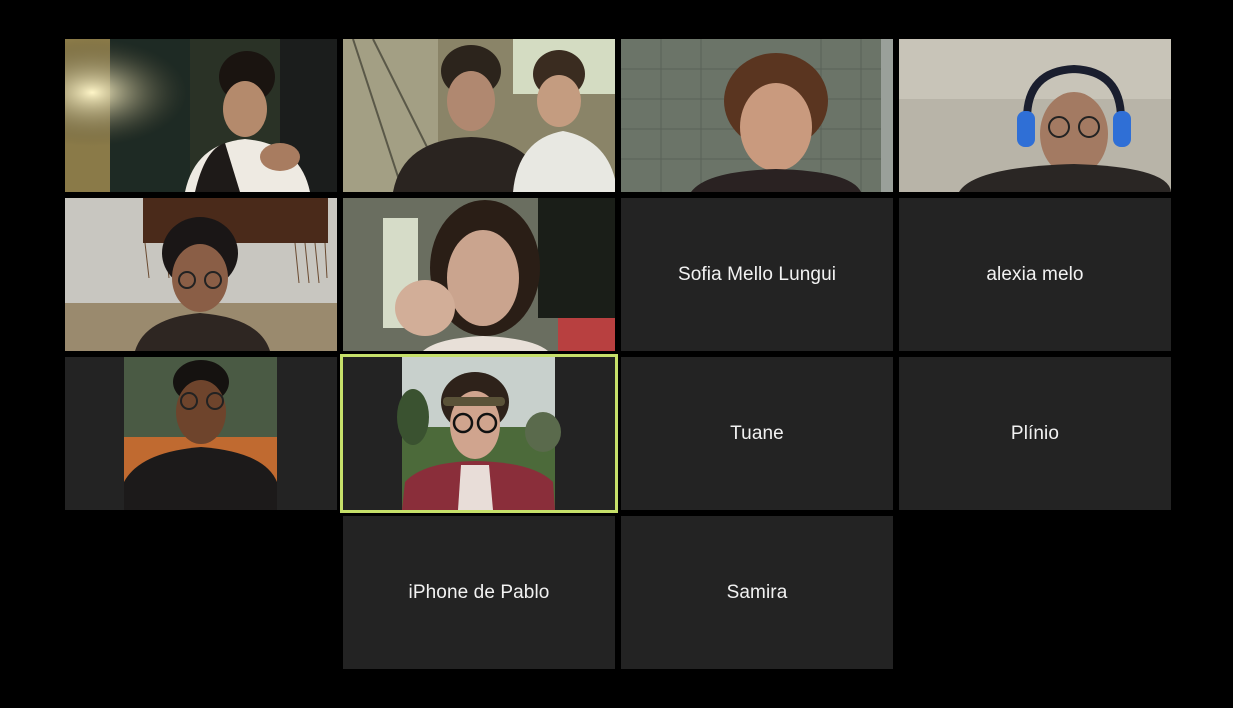 This screenshot has width=1233, height=708. I want to click on participant-name: iPhone de Pablo, so click(479, 592).